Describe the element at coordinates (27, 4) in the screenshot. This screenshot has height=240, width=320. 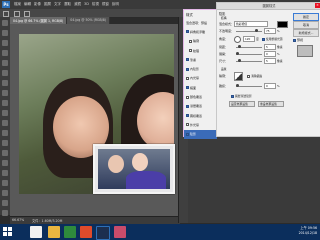
I see `menu-edit: 編輯` at that location.